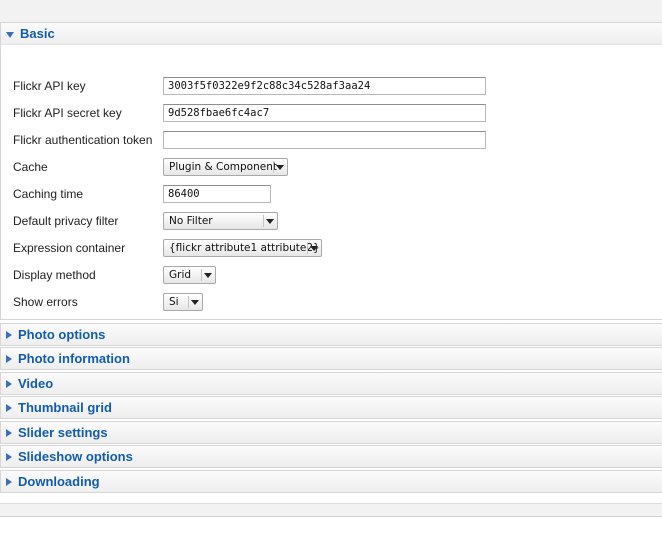 This screenshot has height=545, width=662. I want to click on cache-select-value: Plugin & Component, so click(223, 167).